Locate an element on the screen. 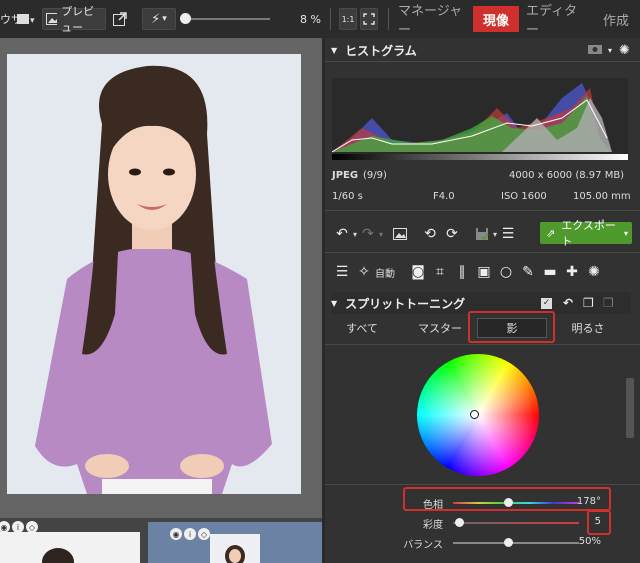  export-button: ⇗ エクスポート ▾ is located at coordinates (586, 233).